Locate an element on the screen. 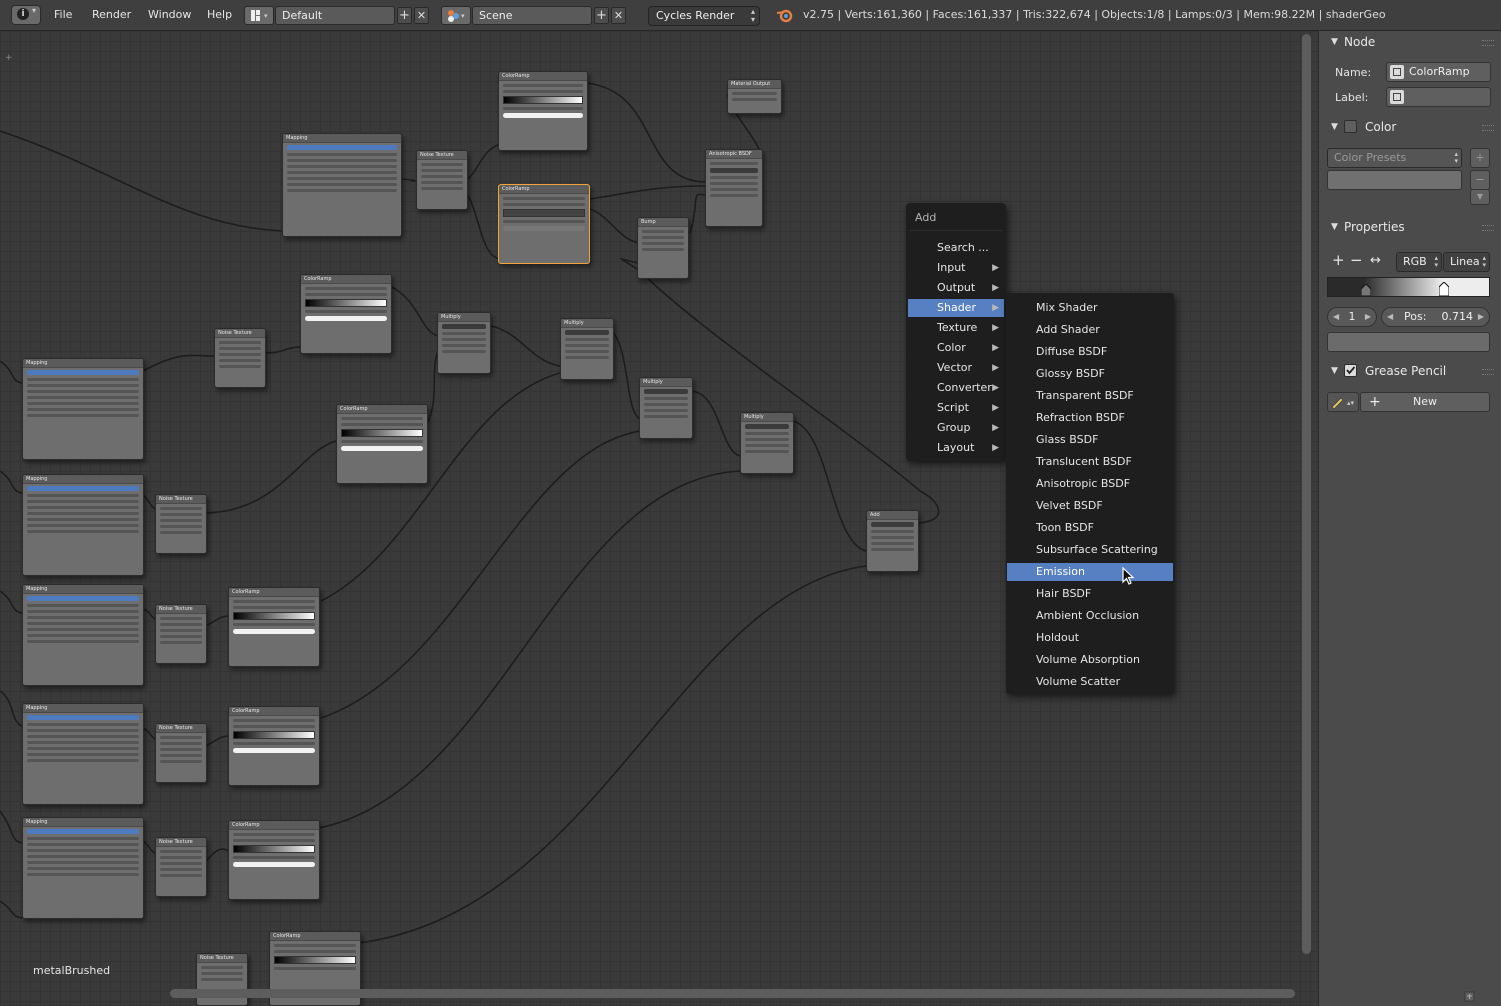 The image size is (1501, 1006). bump-node: Bump is located at coordinates (663, 248).